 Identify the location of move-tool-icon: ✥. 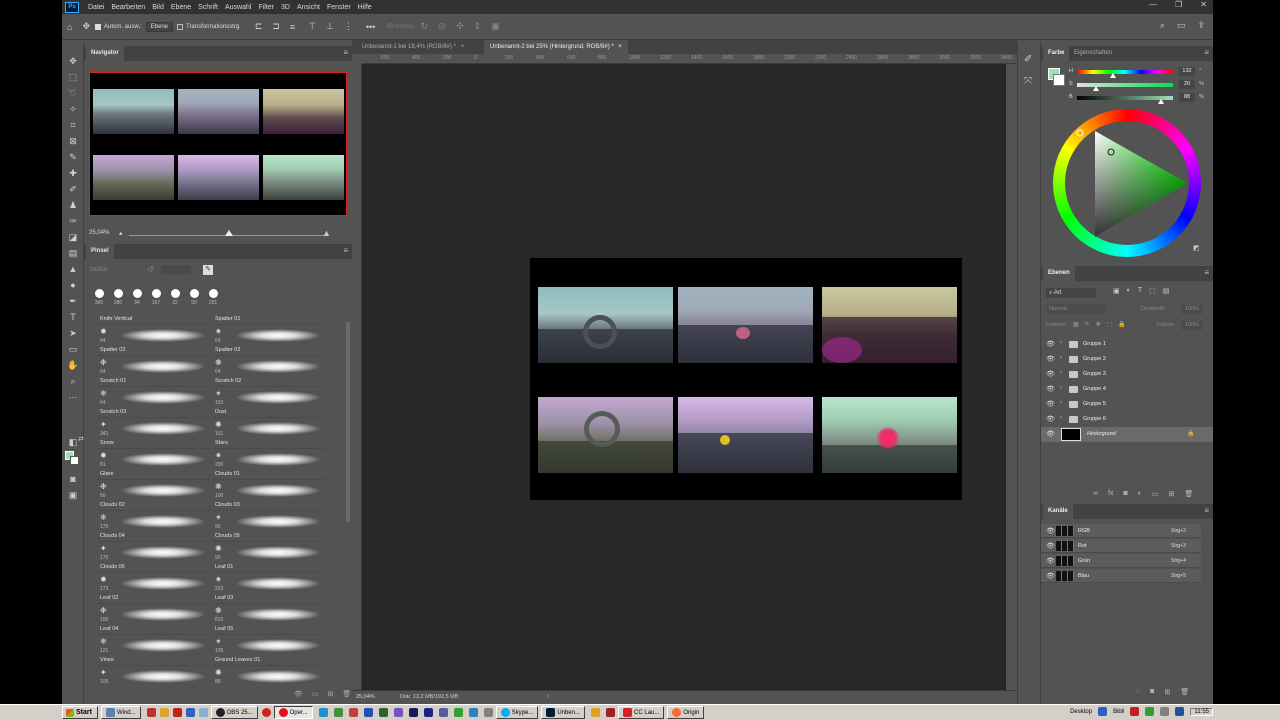
(73, 61).